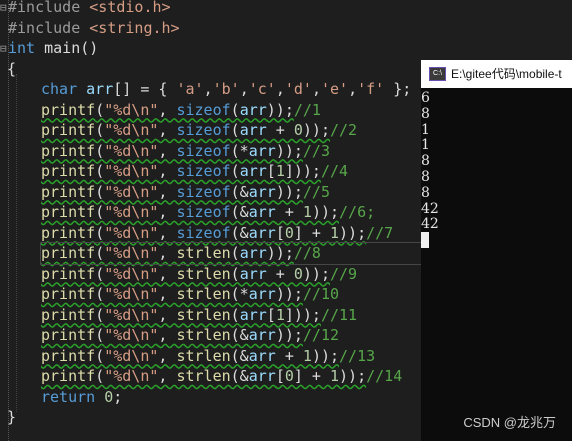 The width and height of the screenshot is (572, 441). I want to click on code-line: printf("%d\n", strlen(*arr));//10, so click(190, 294).